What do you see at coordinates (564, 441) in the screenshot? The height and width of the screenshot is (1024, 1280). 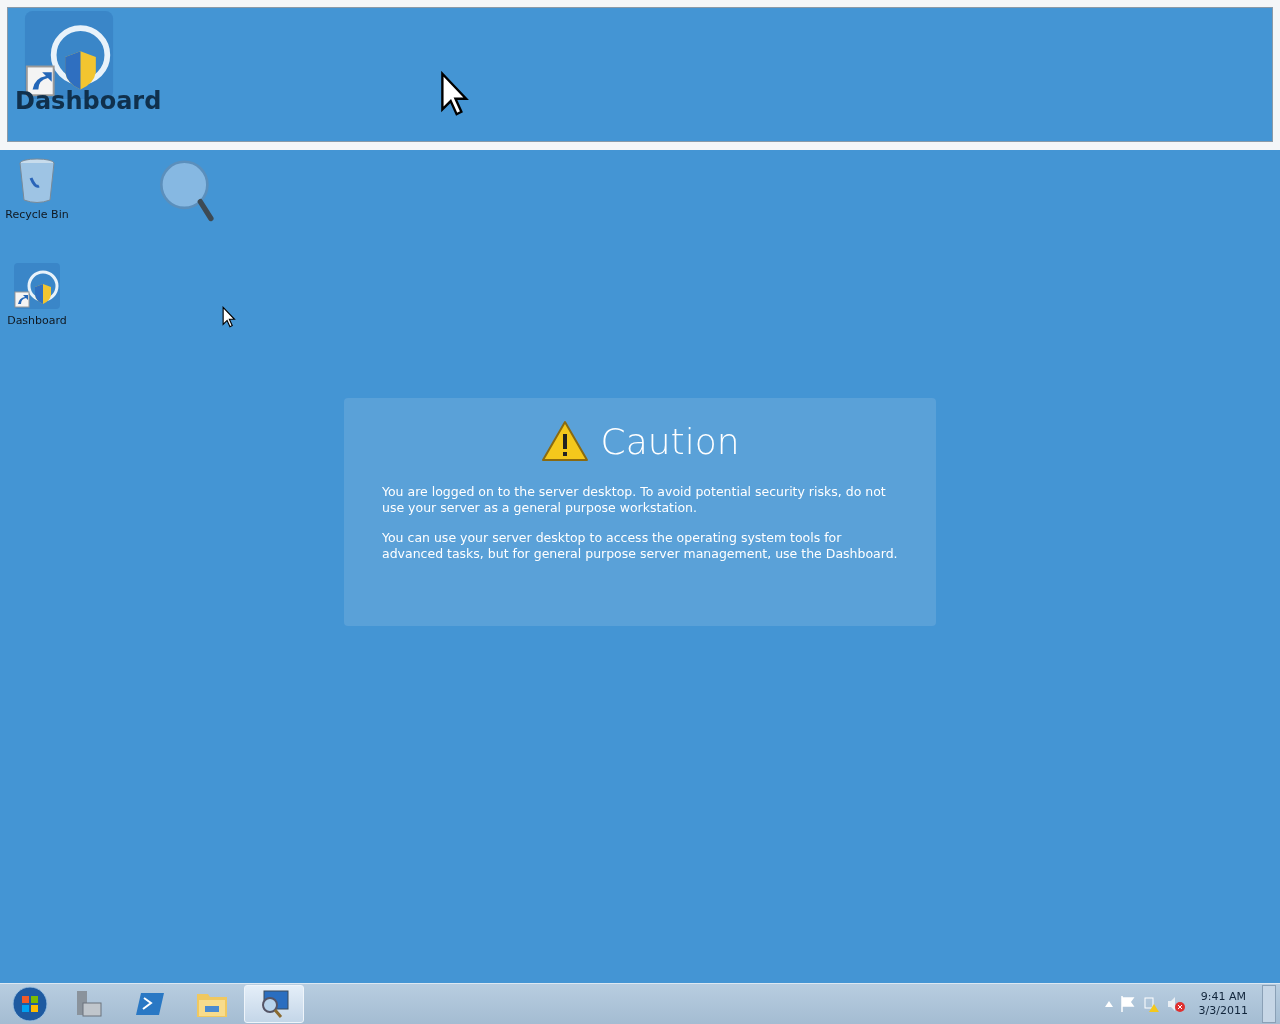 I see `warning-icon` at bounding box center [564, 441].